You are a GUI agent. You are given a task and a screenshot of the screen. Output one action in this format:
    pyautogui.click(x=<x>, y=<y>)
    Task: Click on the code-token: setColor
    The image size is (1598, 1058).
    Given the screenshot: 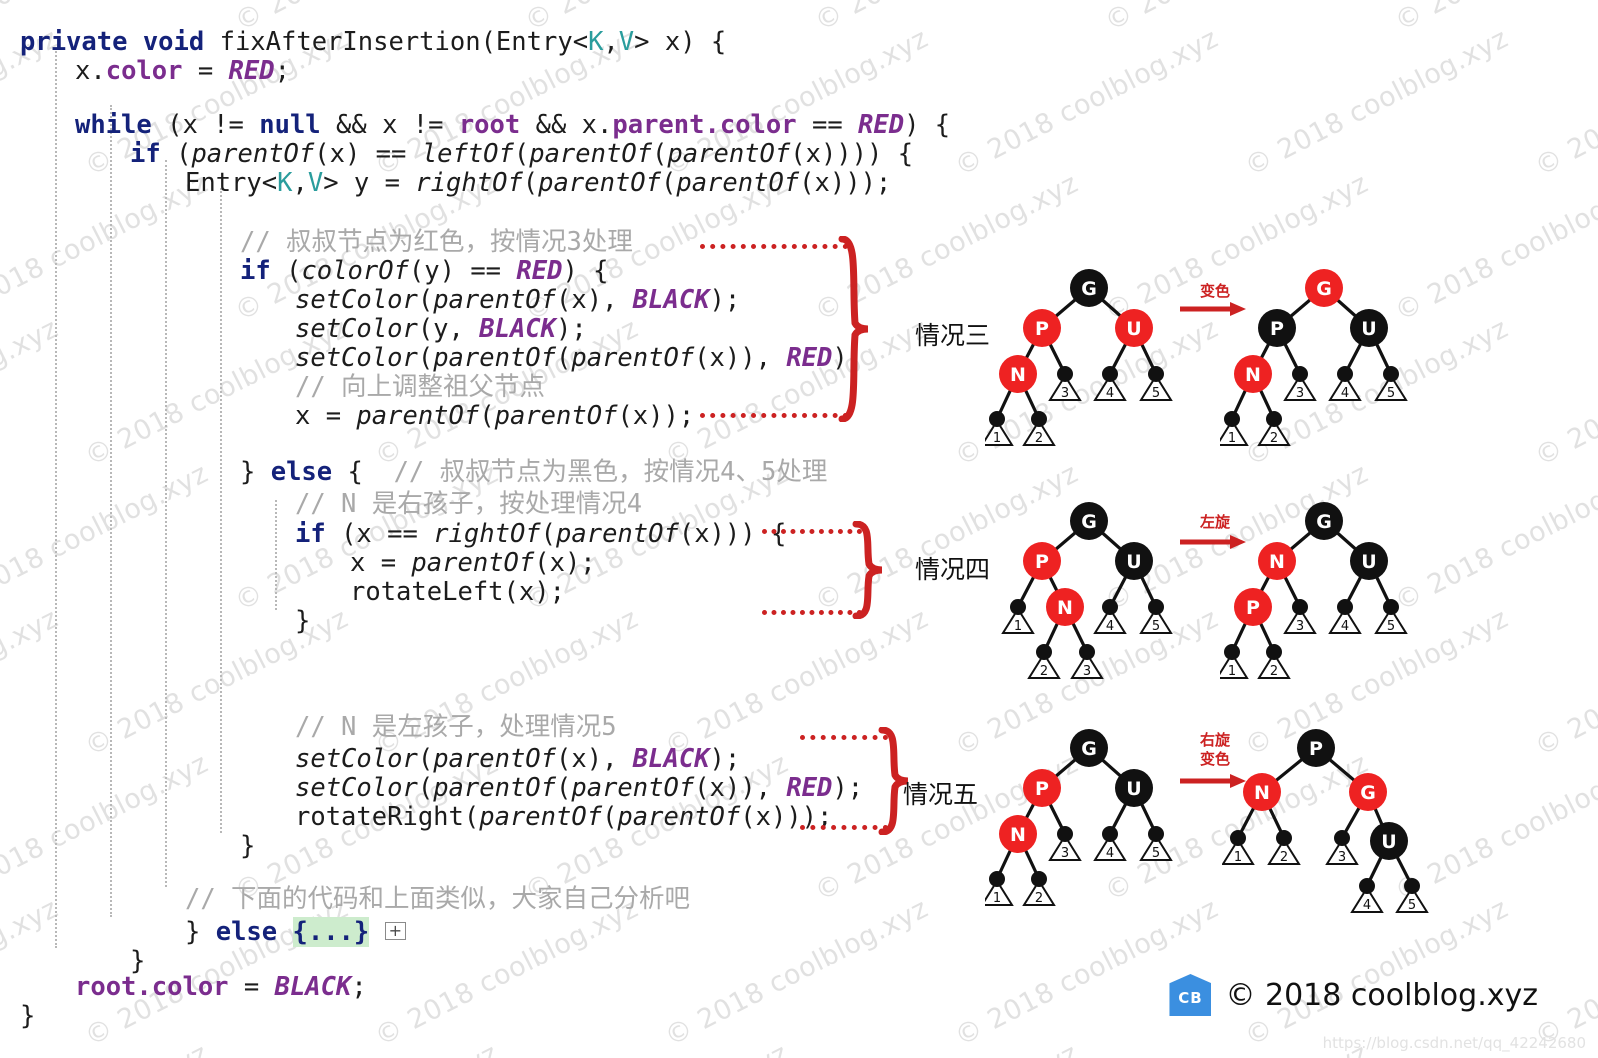 What is the action you would take?
    pyautogui.click(x=356, y=329)
    